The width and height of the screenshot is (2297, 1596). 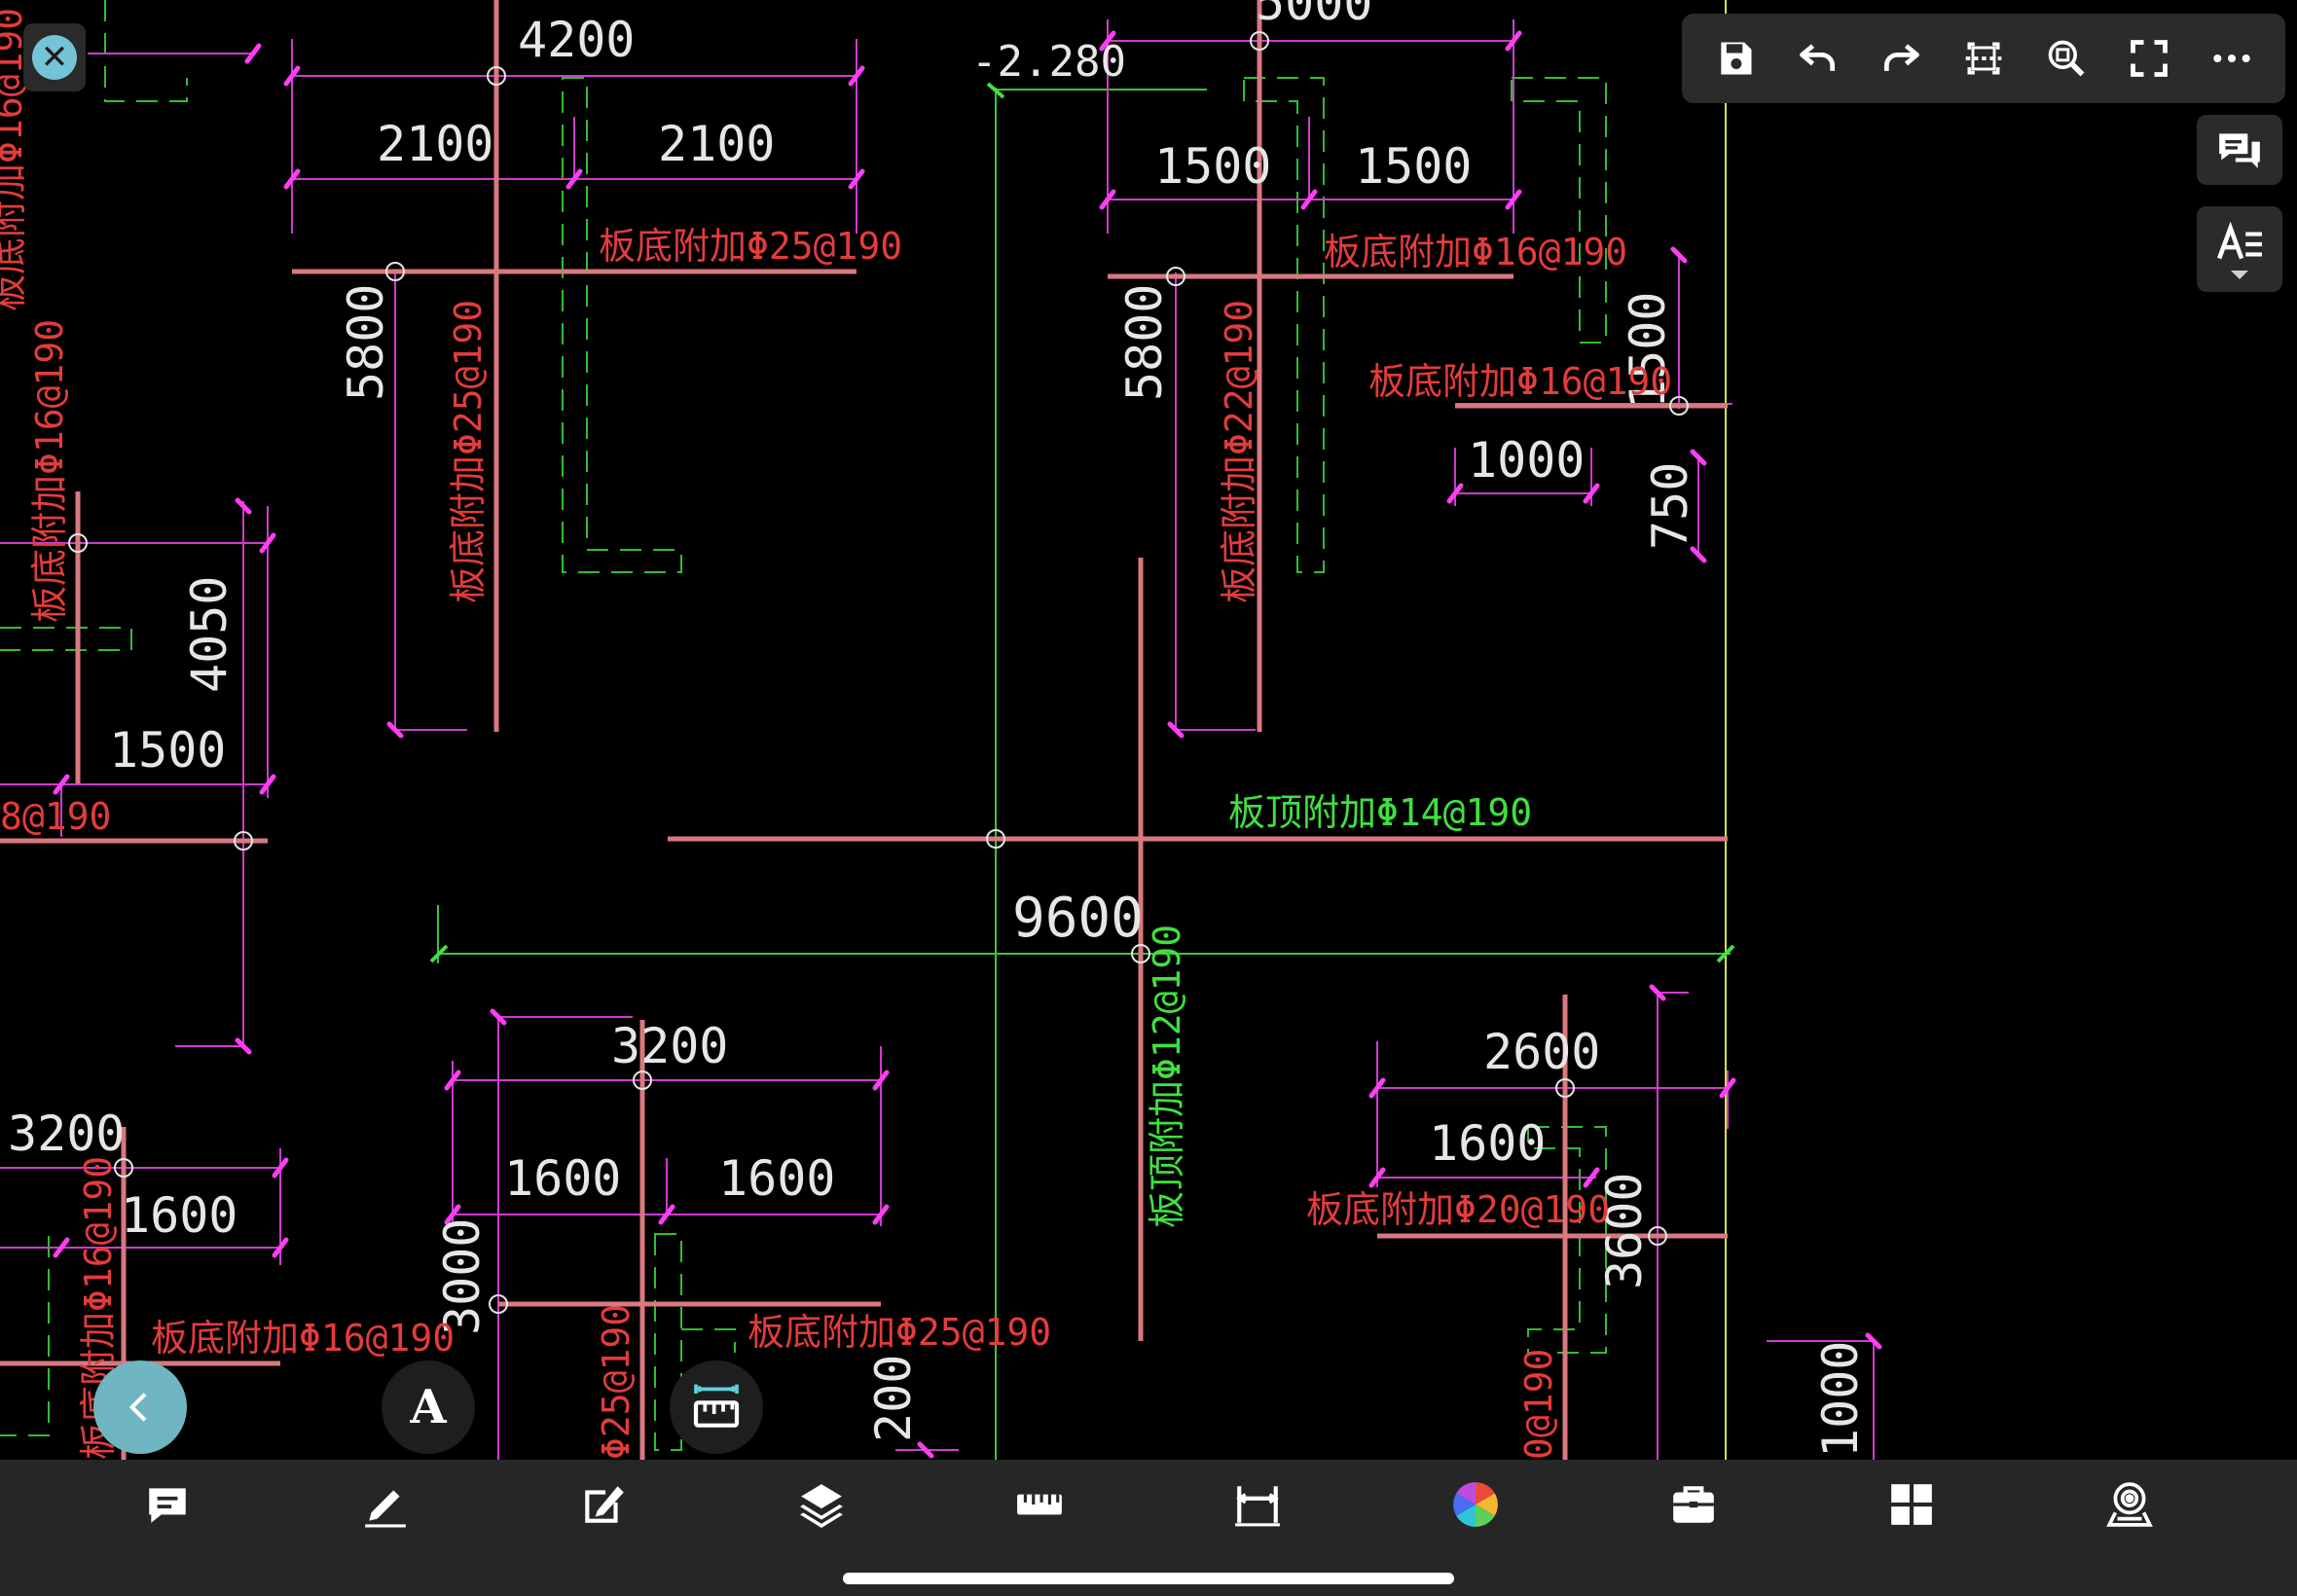 I want to click on zoom-extent-button, so click(x=2066, y=58).